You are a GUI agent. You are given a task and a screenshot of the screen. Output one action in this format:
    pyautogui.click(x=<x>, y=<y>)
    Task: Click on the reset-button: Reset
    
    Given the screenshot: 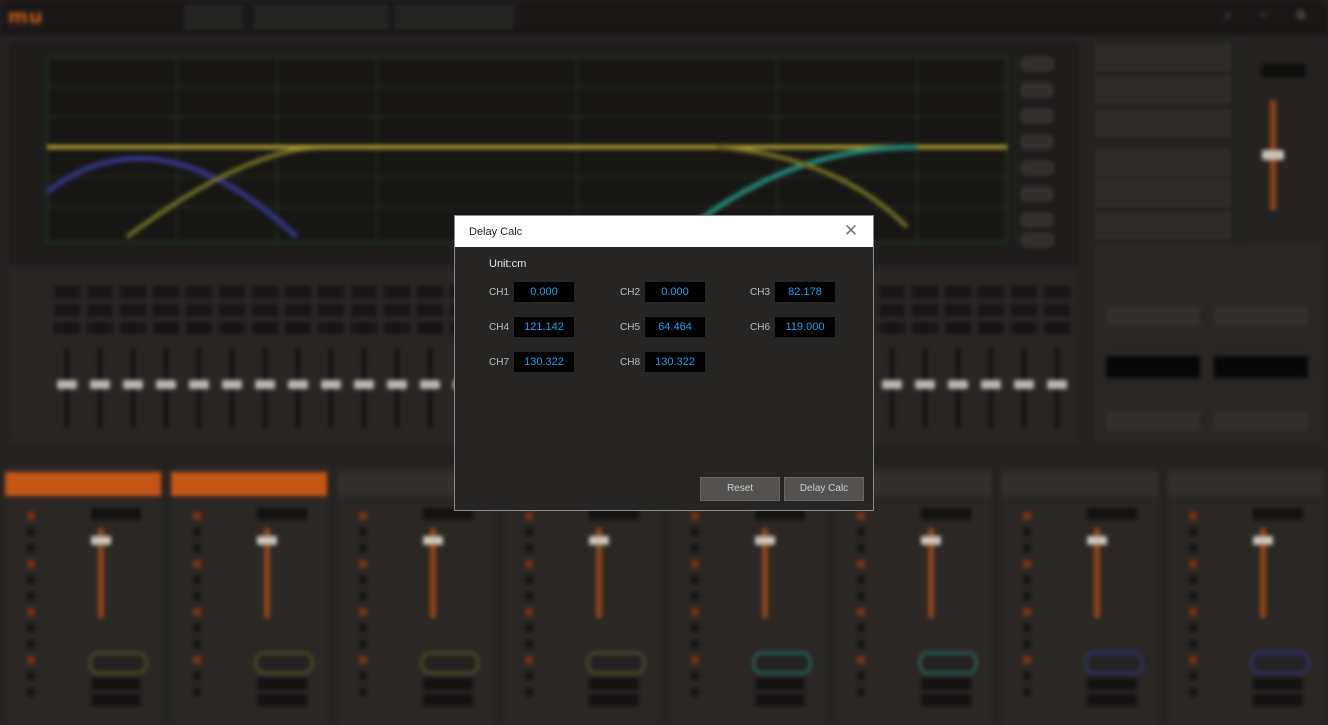 What is the action you would take?
    pyautogui.click(x=740, y=489)
    